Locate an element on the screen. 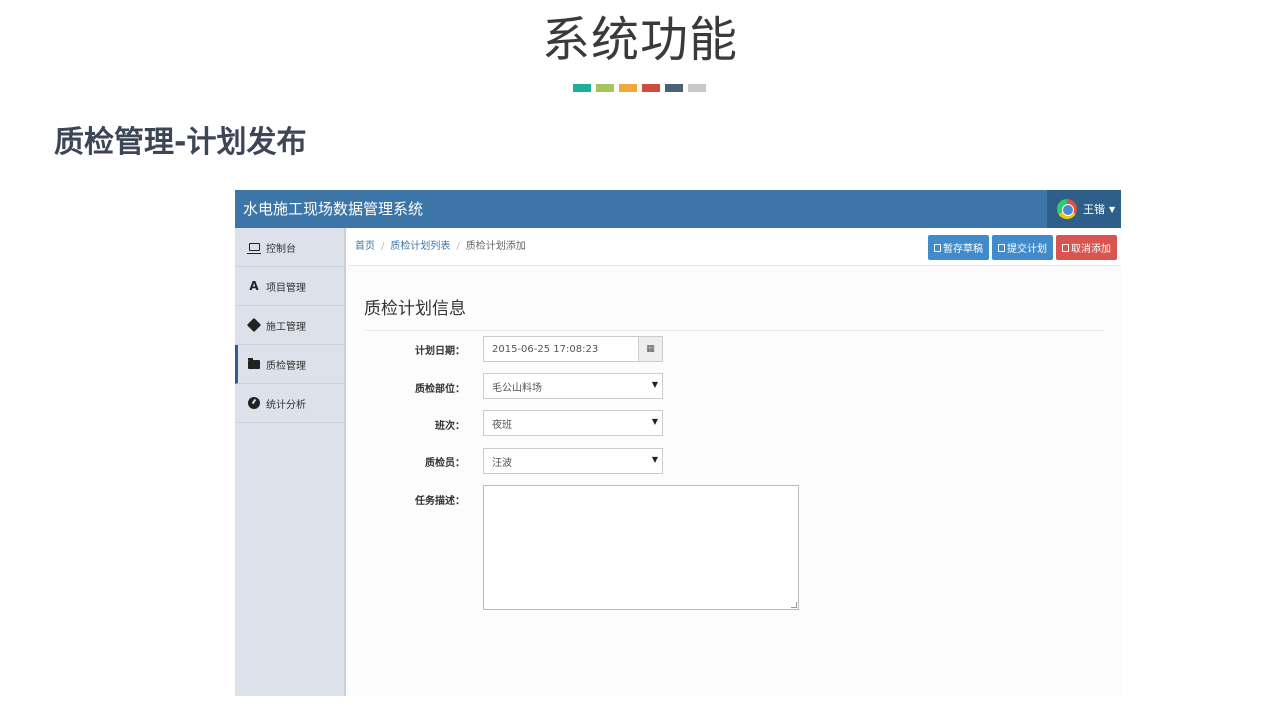  submit-plan-button: 提交计划 is located at coordinates (1022, 247).